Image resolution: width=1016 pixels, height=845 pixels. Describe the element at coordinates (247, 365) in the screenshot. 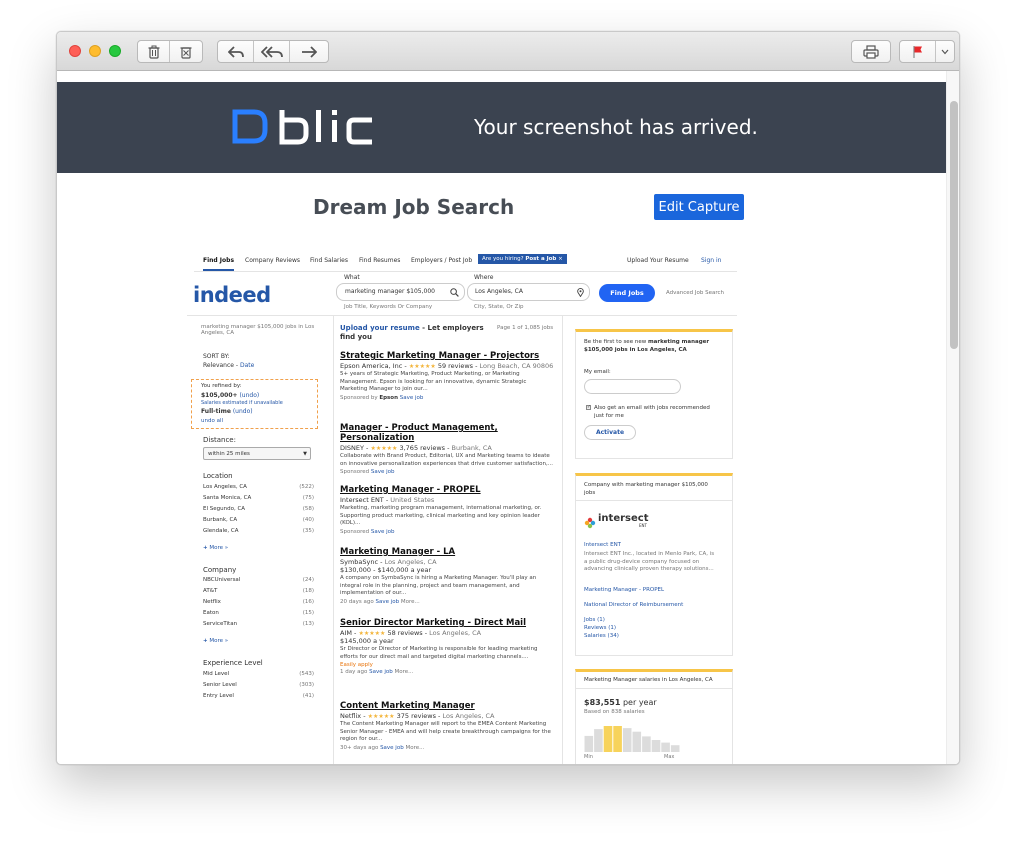

I see `sort-date-link: Date` at that location.